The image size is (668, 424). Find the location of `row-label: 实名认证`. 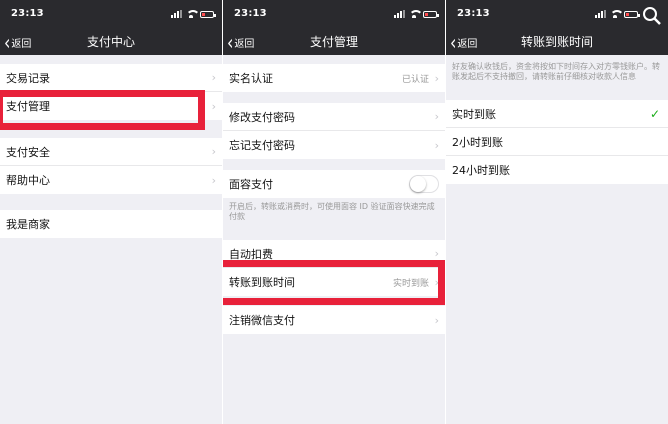

row-label: 实名认证 is located at coordinates (251, 78).